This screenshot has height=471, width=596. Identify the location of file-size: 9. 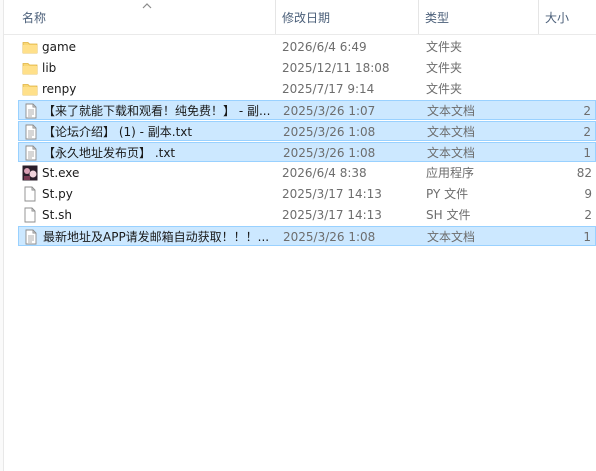
(588, 194).